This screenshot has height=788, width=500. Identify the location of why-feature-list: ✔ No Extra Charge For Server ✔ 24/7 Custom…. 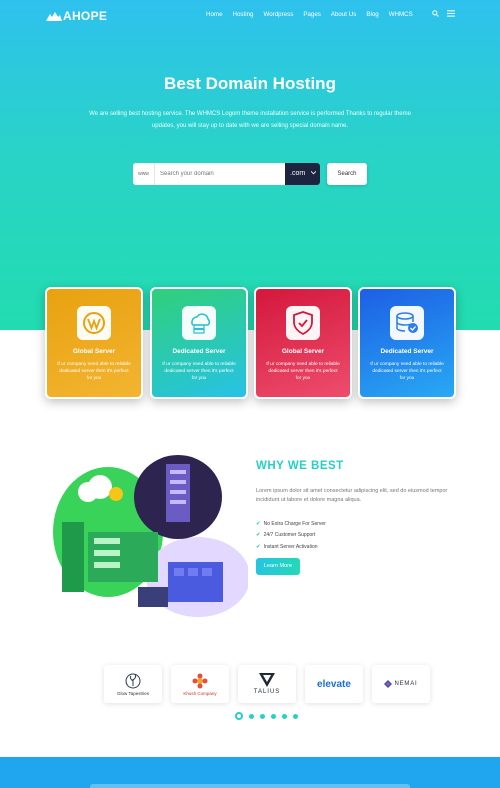
(291, 535).